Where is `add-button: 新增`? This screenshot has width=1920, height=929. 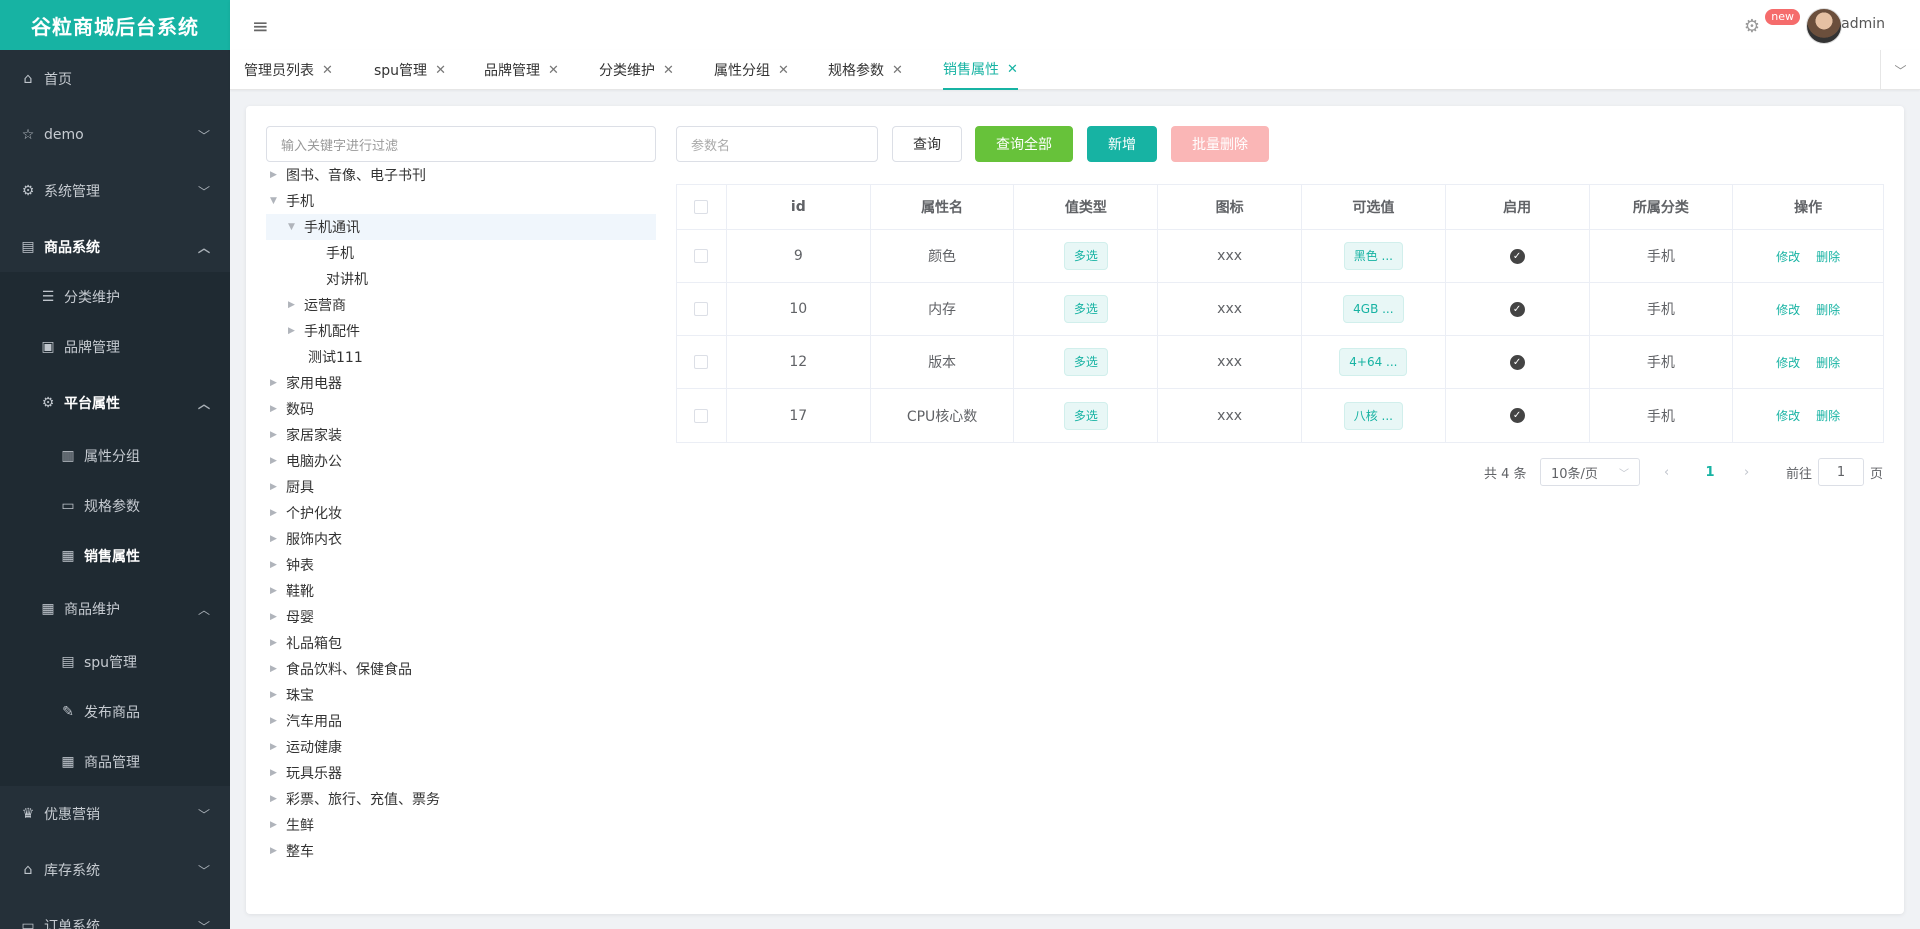
add-button: 新增 is located at coordinates (1122, 144).